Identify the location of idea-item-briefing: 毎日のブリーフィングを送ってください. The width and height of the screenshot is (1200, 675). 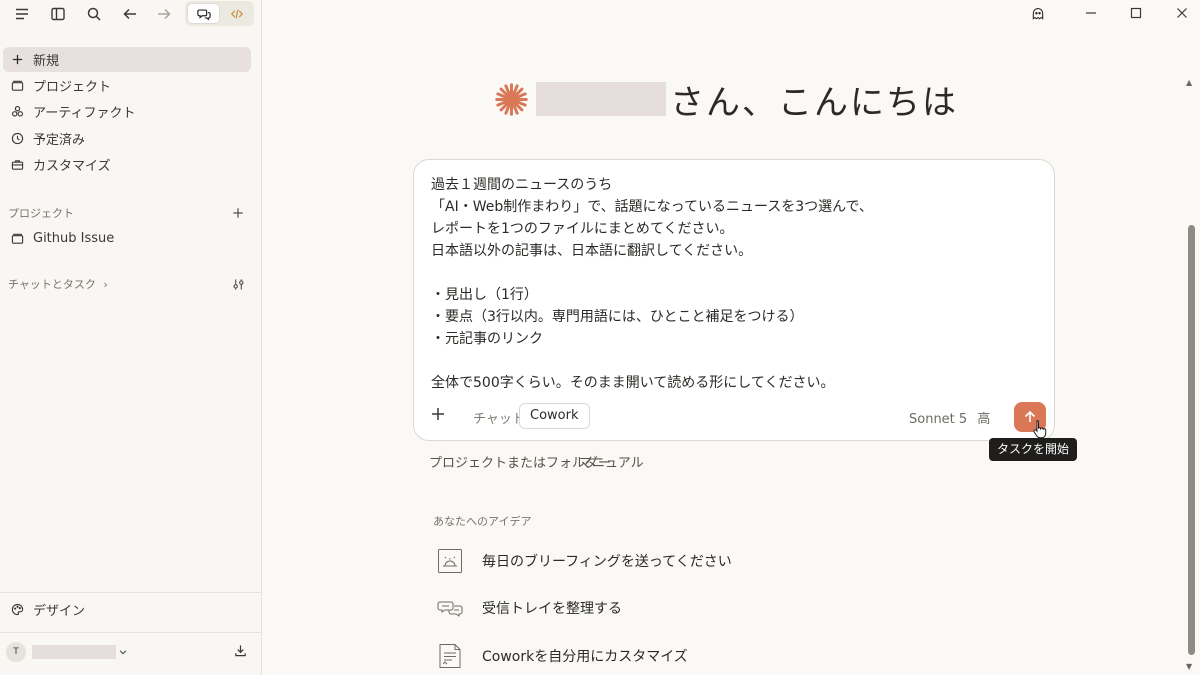
(713, 561).